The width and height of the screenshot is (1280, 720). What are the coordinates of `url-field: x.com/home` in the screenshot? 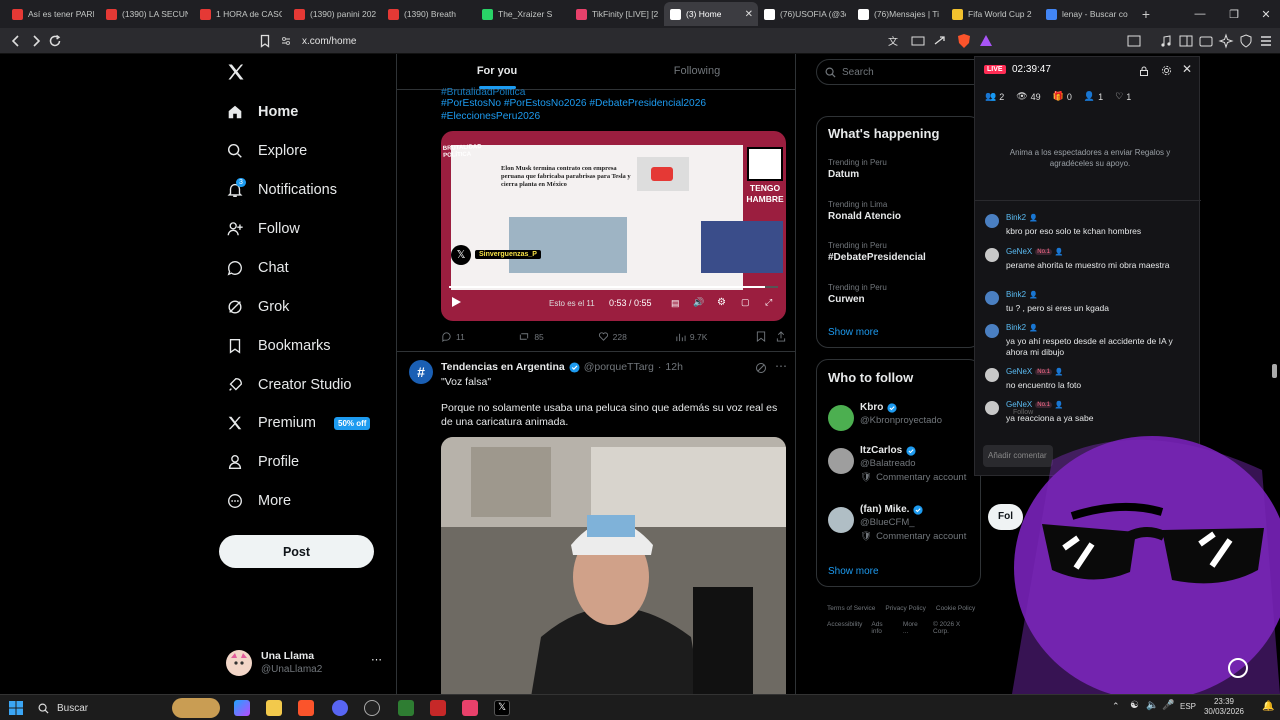 It's located at (625, 41).